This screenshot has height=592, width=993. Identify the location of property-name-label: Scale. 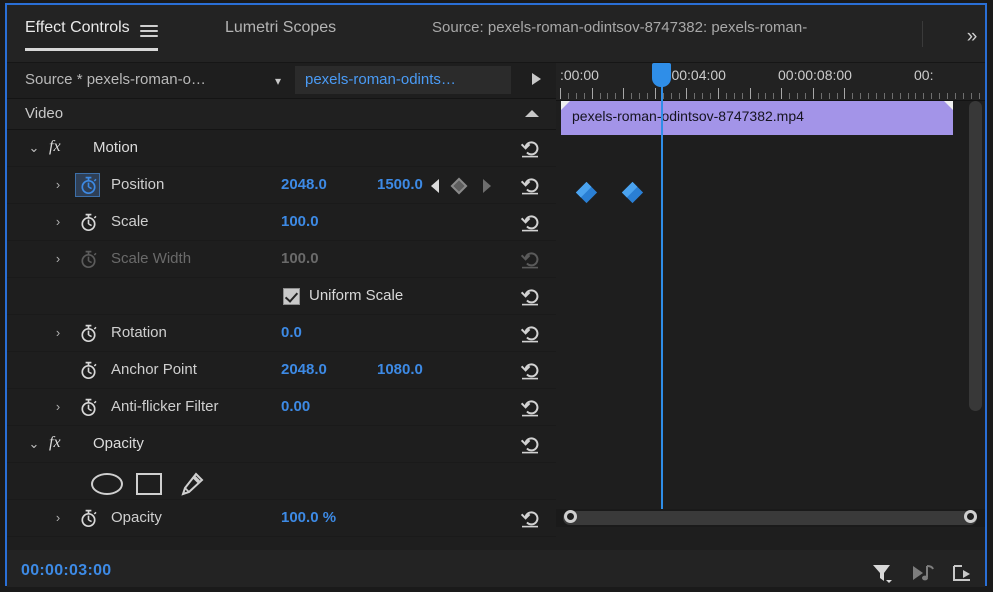
(130, 221).